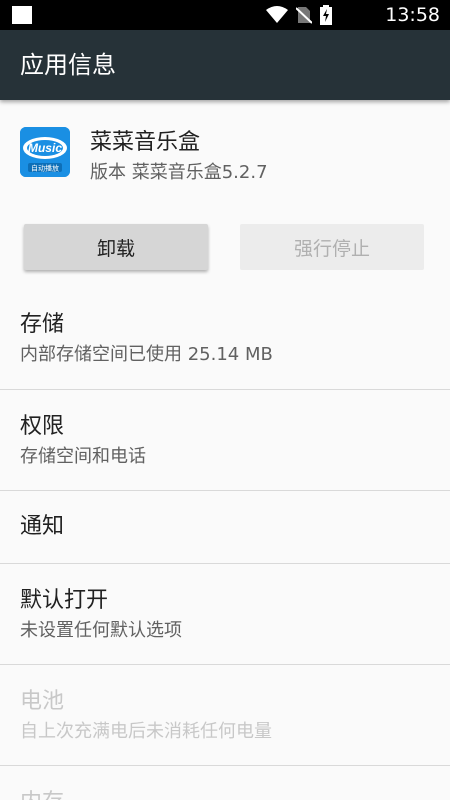 The width and height of the screenshot is (450, 800). Describe the element at coordinates (225, 440) in the screenshot. I see `list-item-permissions: 权限 存储空间和电话` at that location.